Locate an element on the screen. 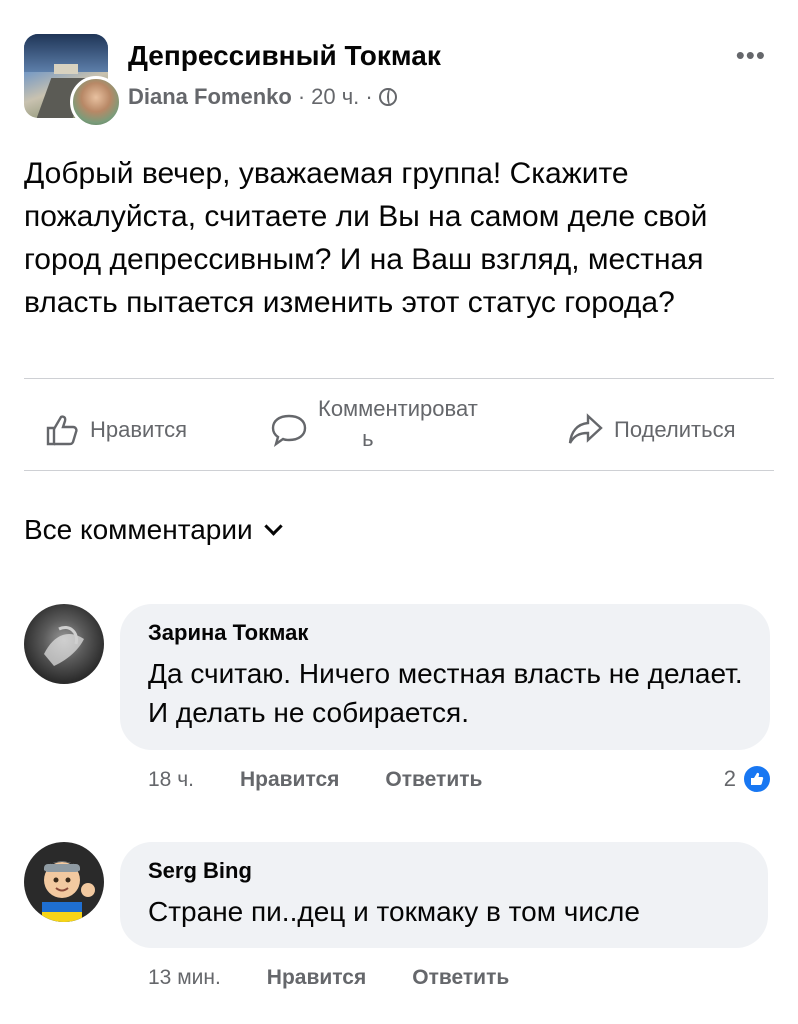 Image resolution: width=798 pixels, height=1024 pixels. like-reaction-icon is located at coordinates (757, 779).